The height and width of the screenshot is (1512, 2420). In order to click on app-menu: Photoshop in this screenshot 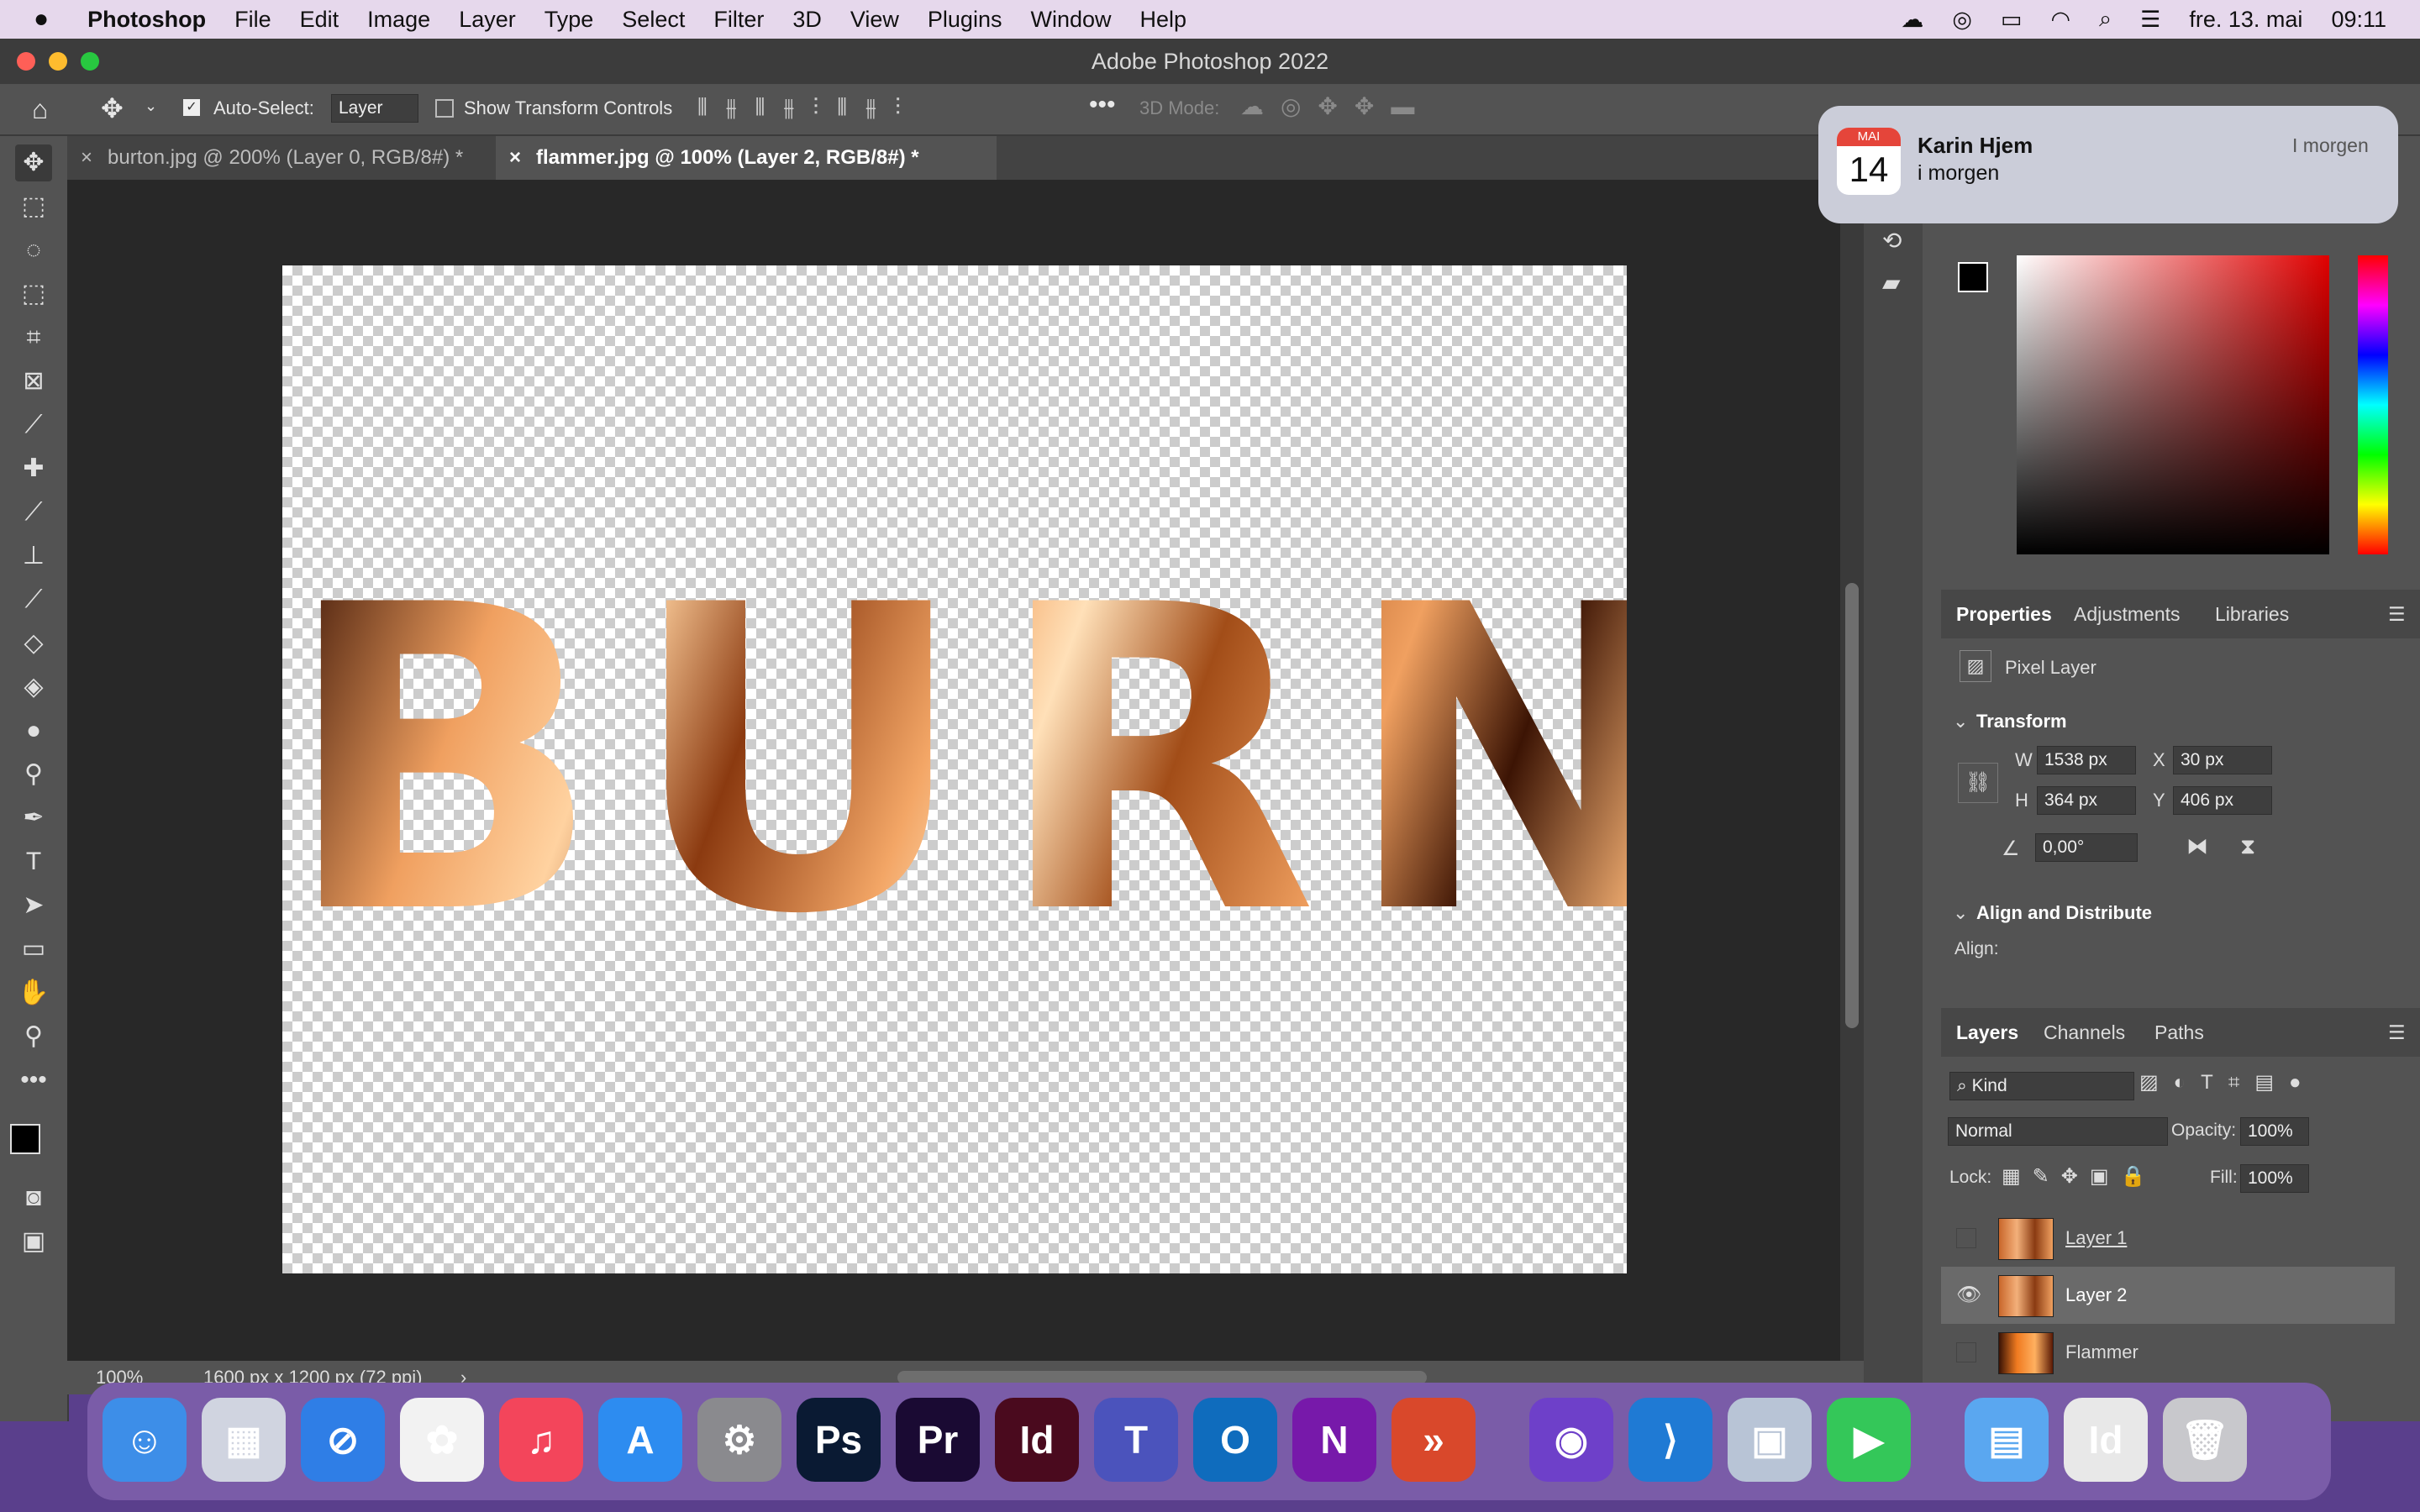, I will do `click(146, 20)`.